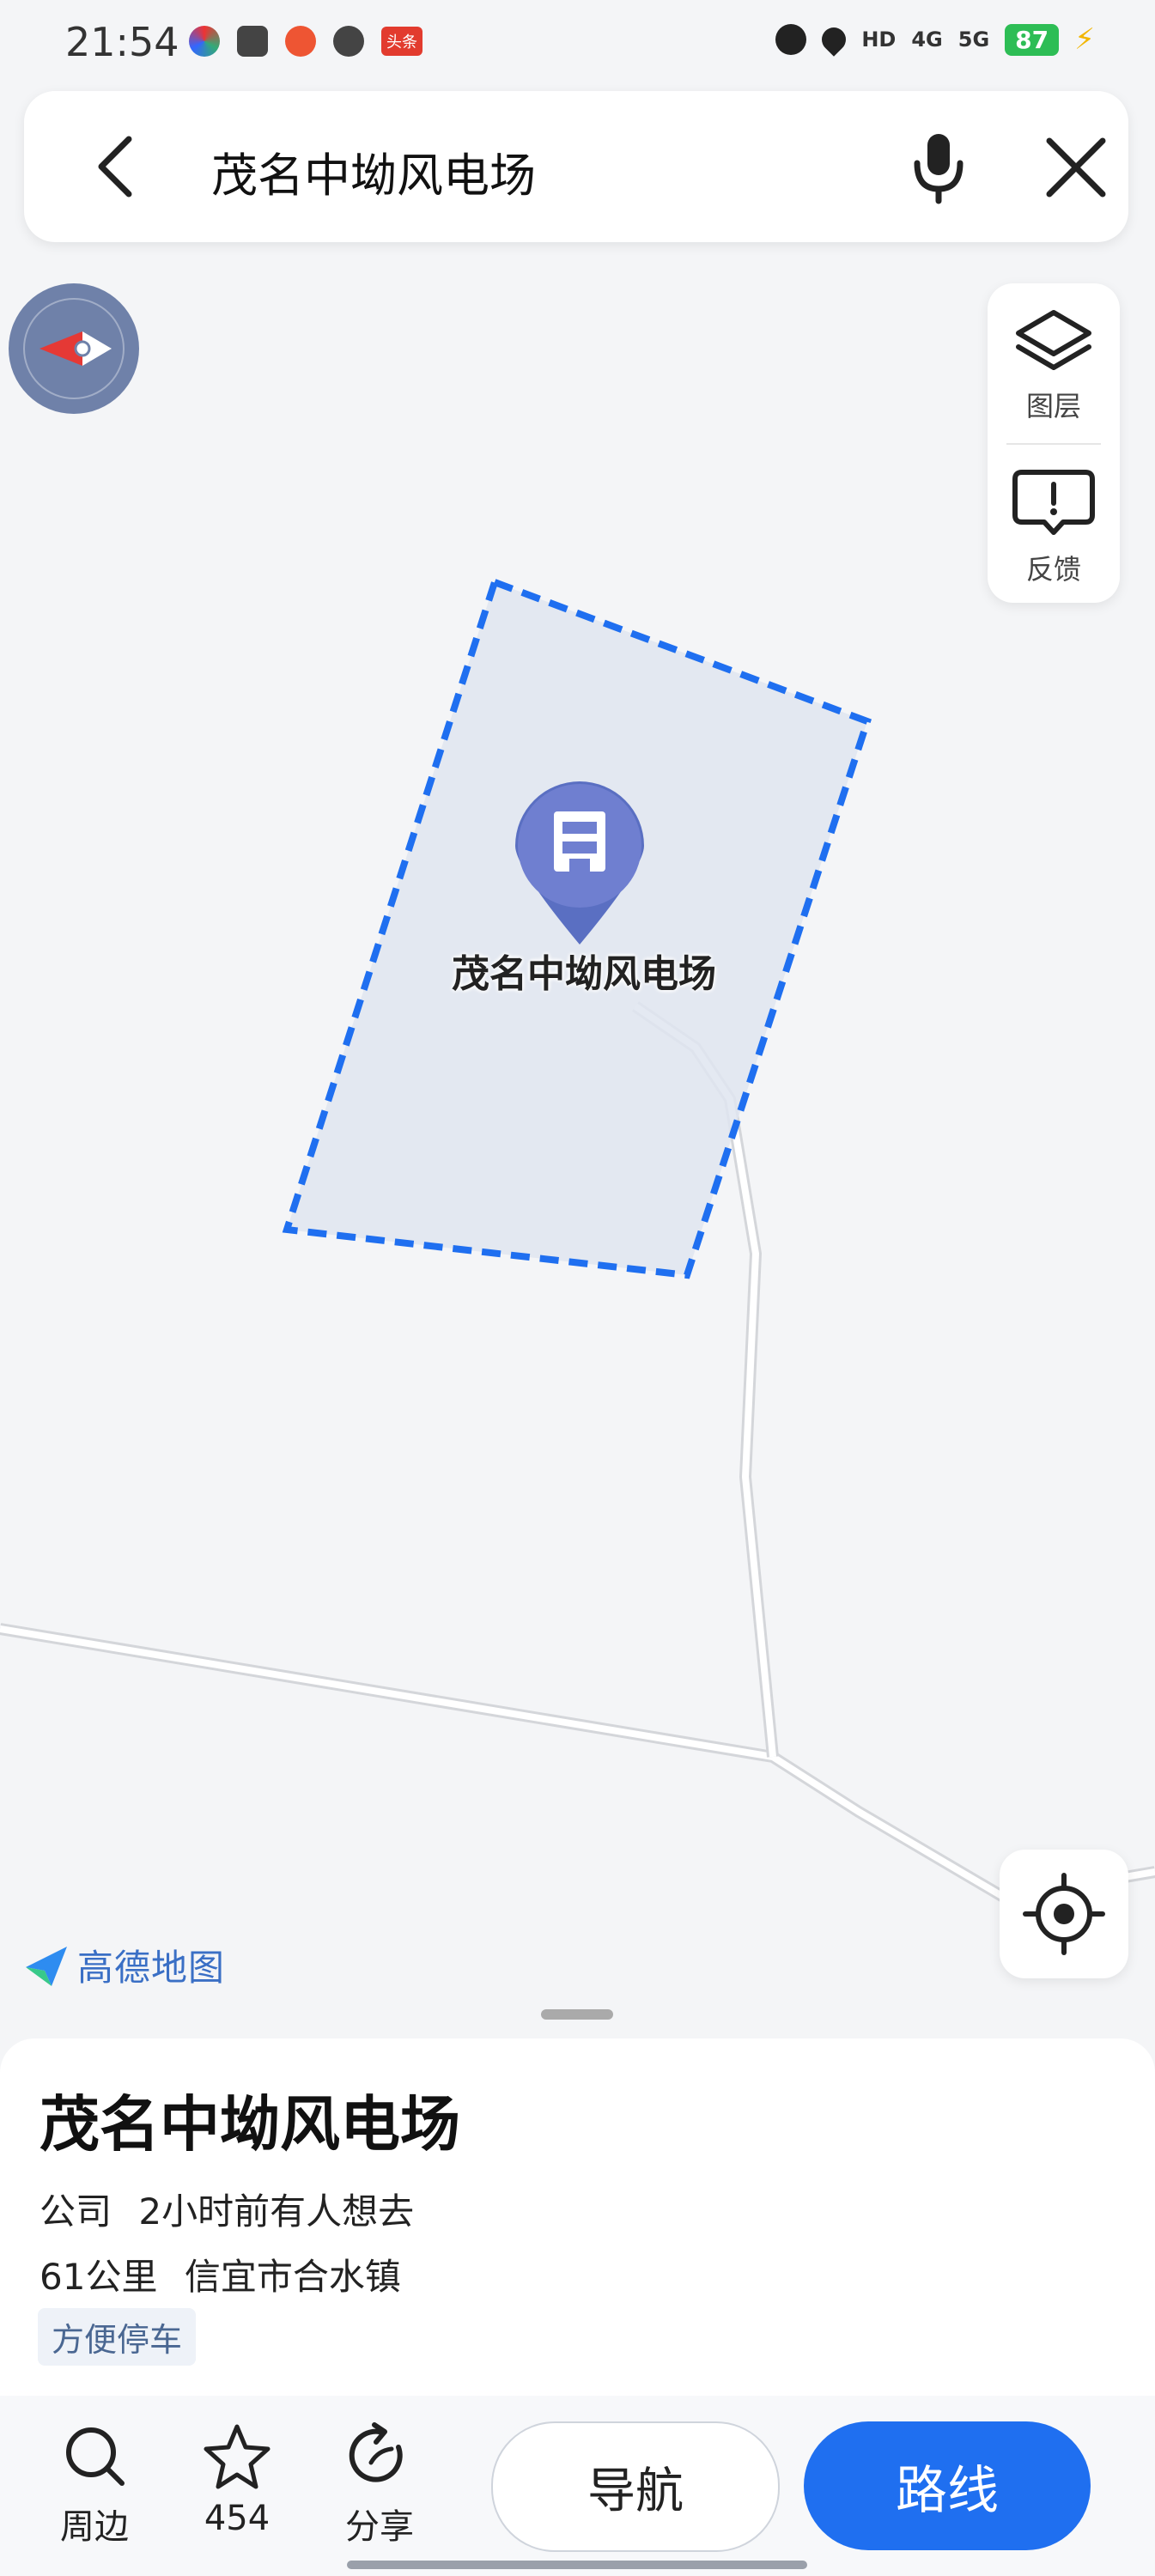 This screenshot has height=2576, width=1155. Describe the element at coordinates (250, 2124) in the screenshot. I see `poi-title: 茂名中坳风电场` at that location.